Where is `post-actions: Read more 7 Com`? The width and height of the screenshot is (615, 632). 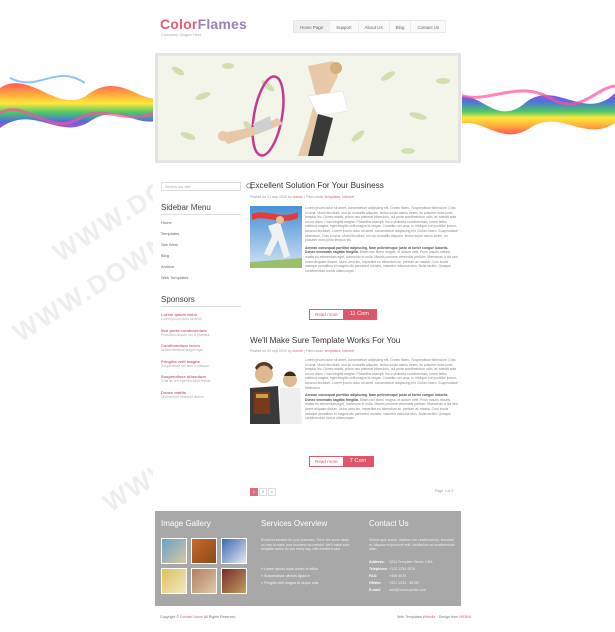
post-actions: Read more 7 Com is located at coordinates (342, 461).